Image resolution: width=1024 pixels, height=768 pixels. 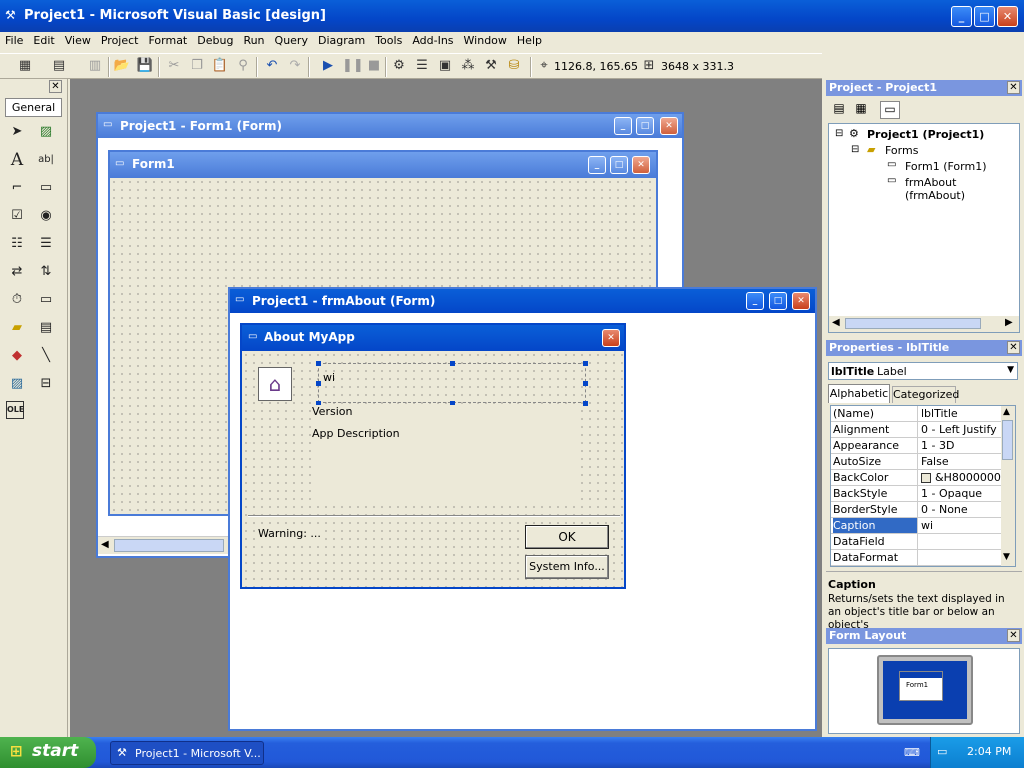 I want to click on view-code-icon: ▤, so click(x=839, y=110).